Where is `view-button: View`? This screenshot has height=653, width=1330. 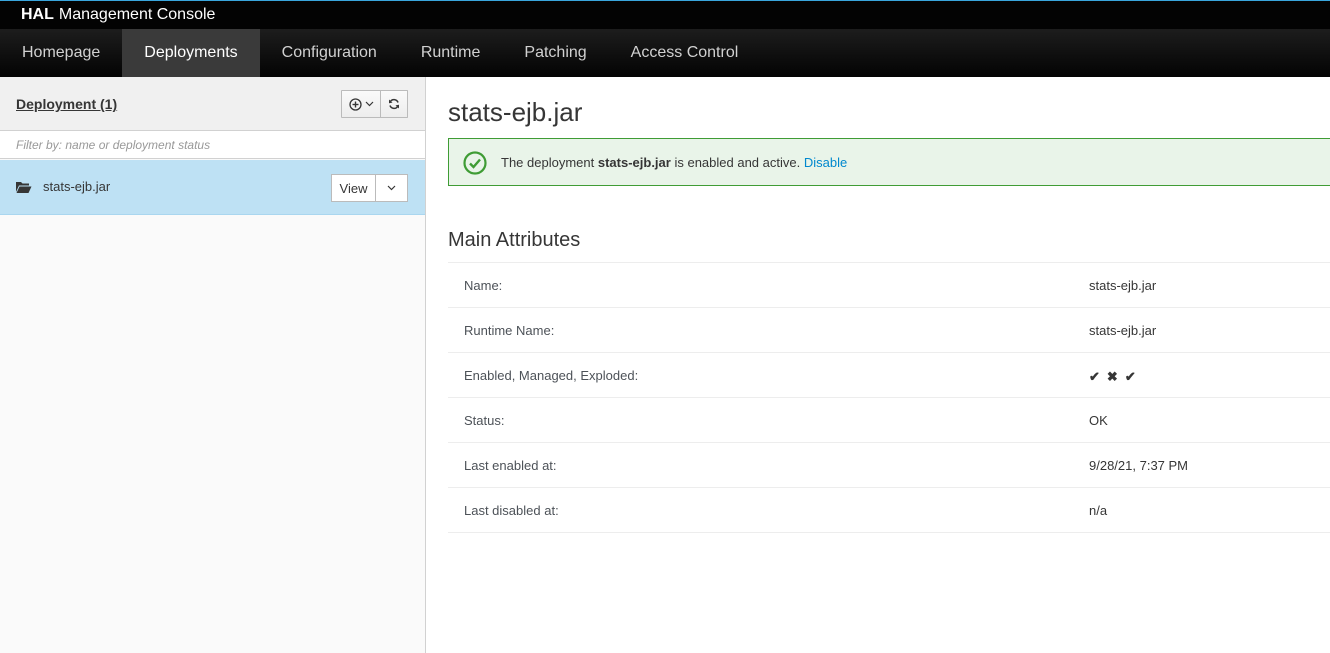
view-button: View is located at coordinates (353, 188).